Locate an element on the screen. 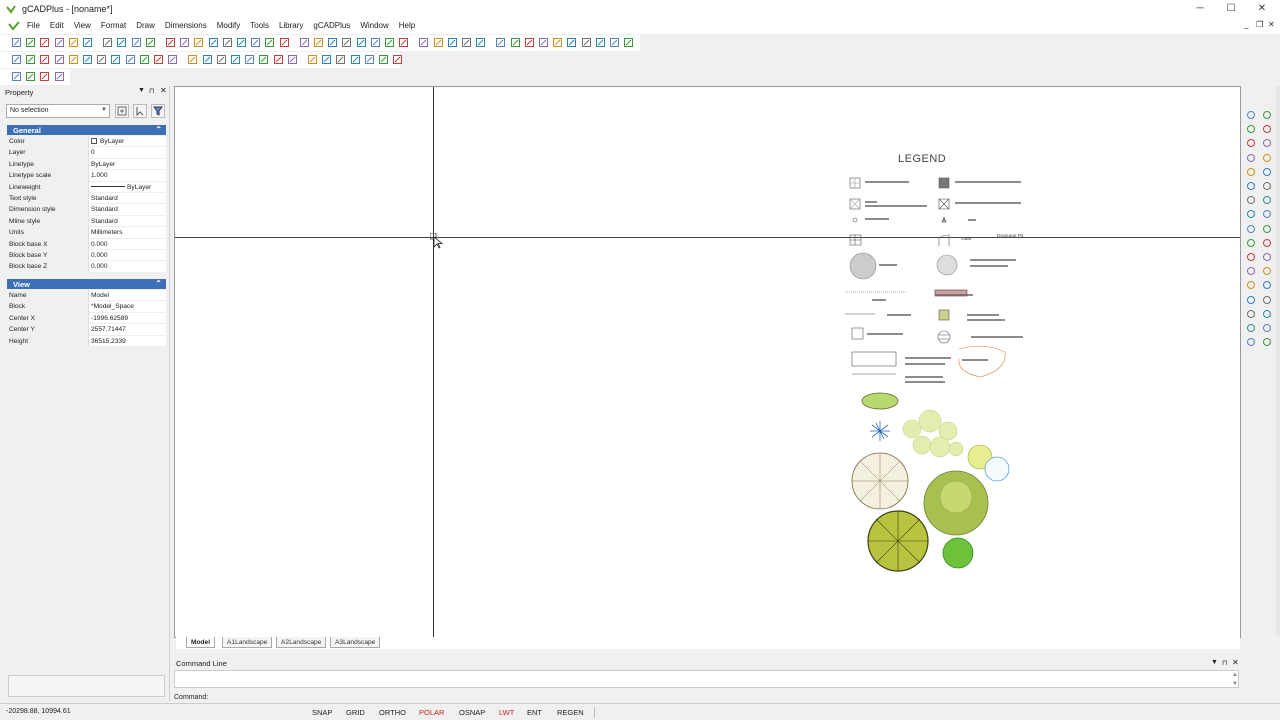 Image resolution: width=1280 pixels, height=720 pixels. property-value: *Model_Space is located at coordinates (127, 307).